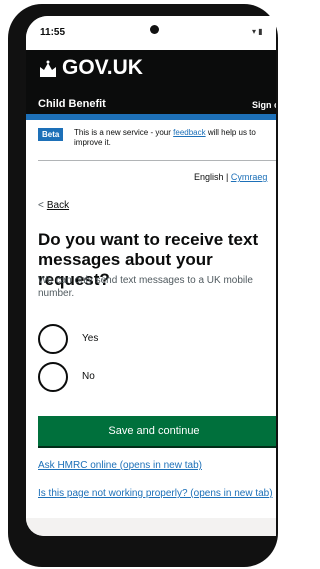 The image size is (320, 569). Describe the element at coordinates (48, 68) in the screenshot. I see `crown-icon` at that location.